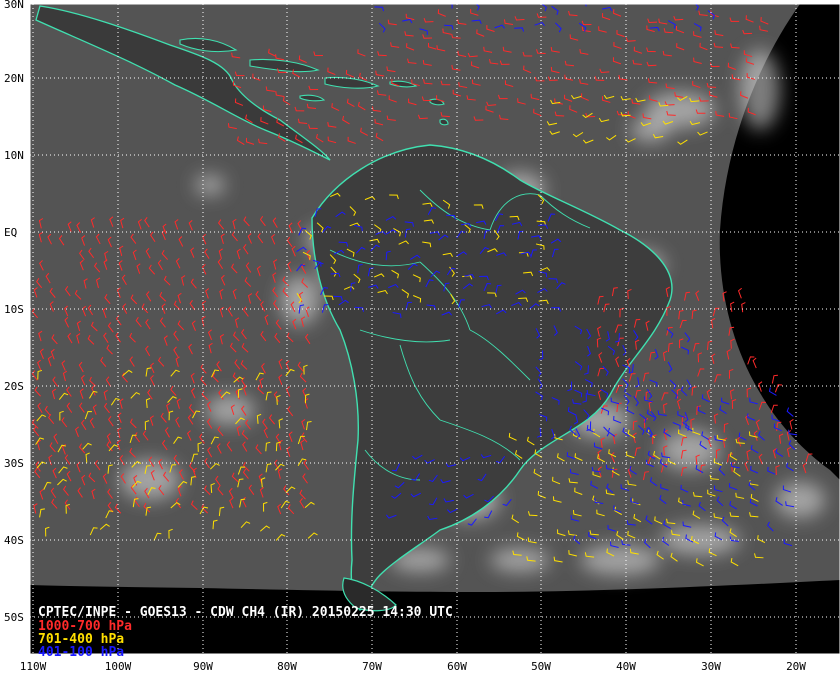 The image size is (840, 680). What do you see at coordinates (14, 463) in the screenshot?
I see `lat-label: 30S` at bounding box center [14, 463].